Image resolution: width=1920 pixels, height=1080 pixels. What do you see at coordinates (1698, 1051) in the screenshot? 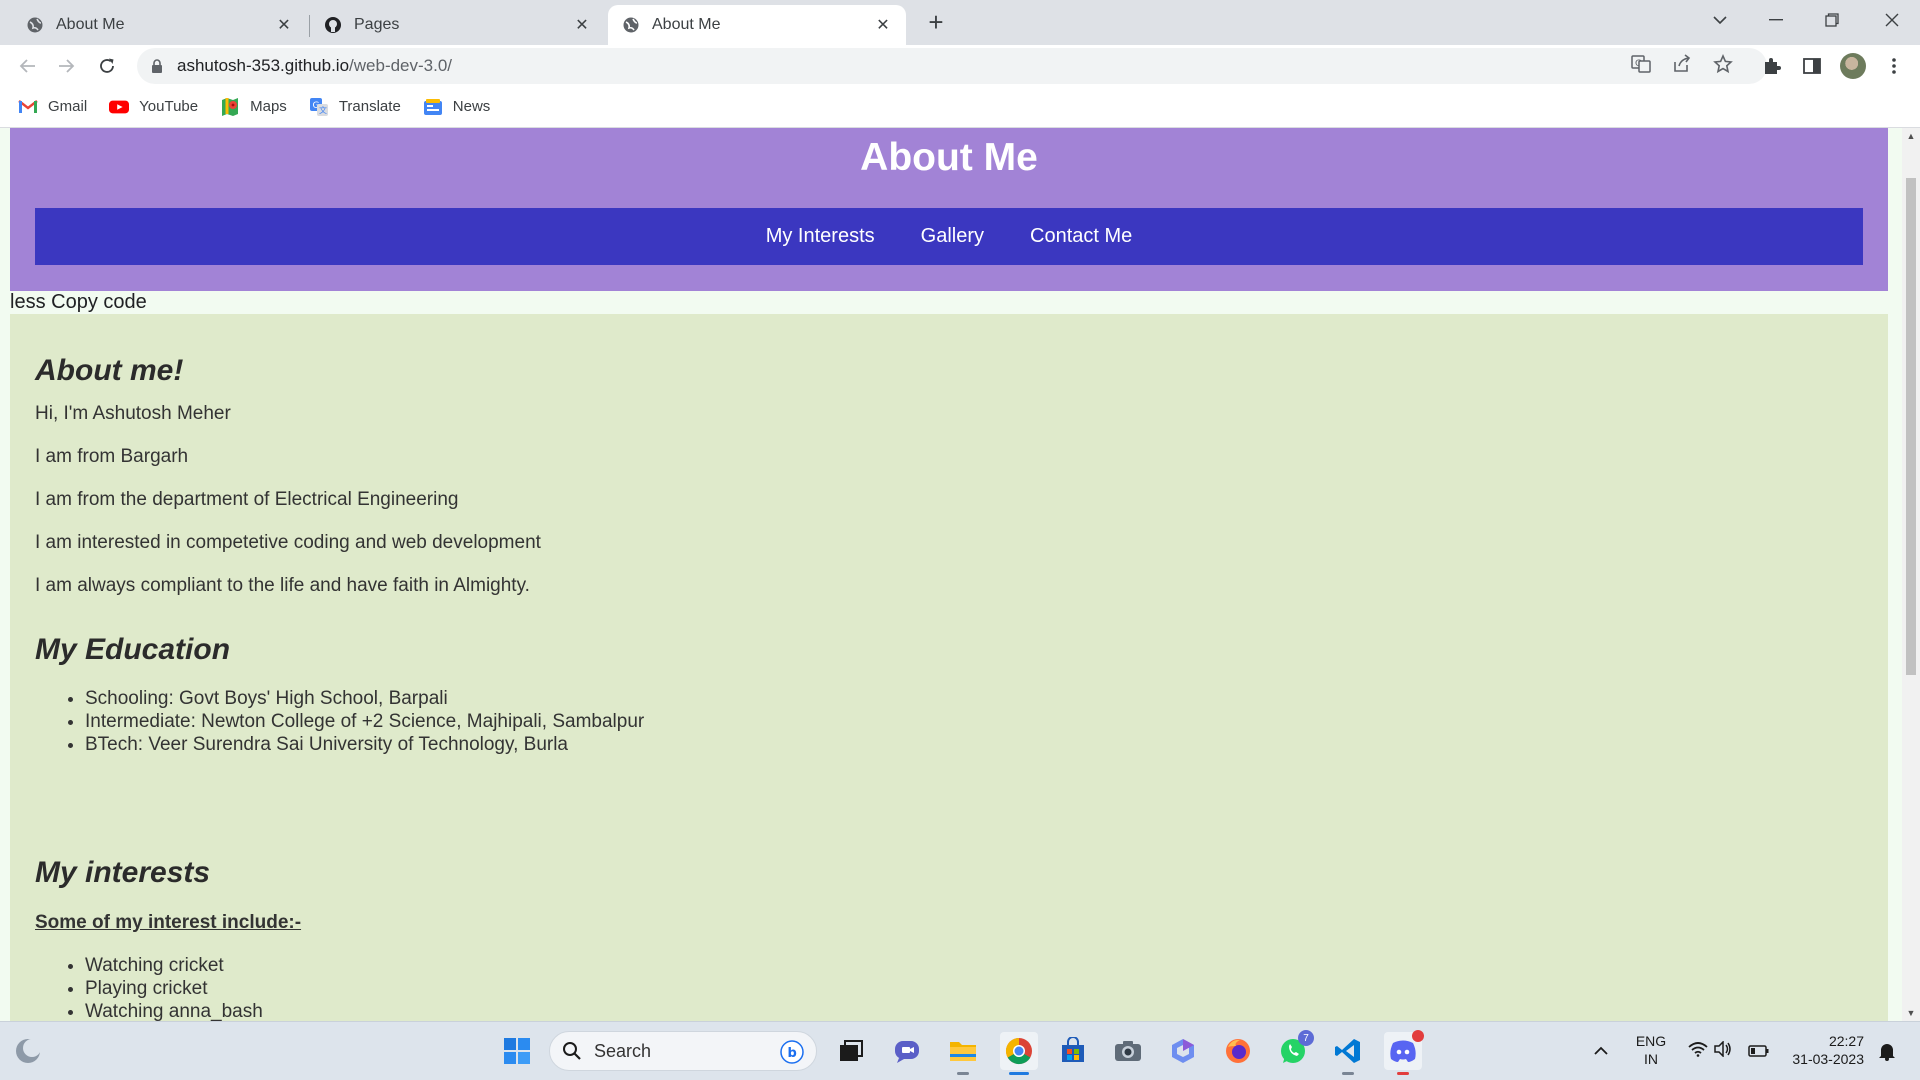
I see `wifi-icon` at bounding box center [1698, 1051].